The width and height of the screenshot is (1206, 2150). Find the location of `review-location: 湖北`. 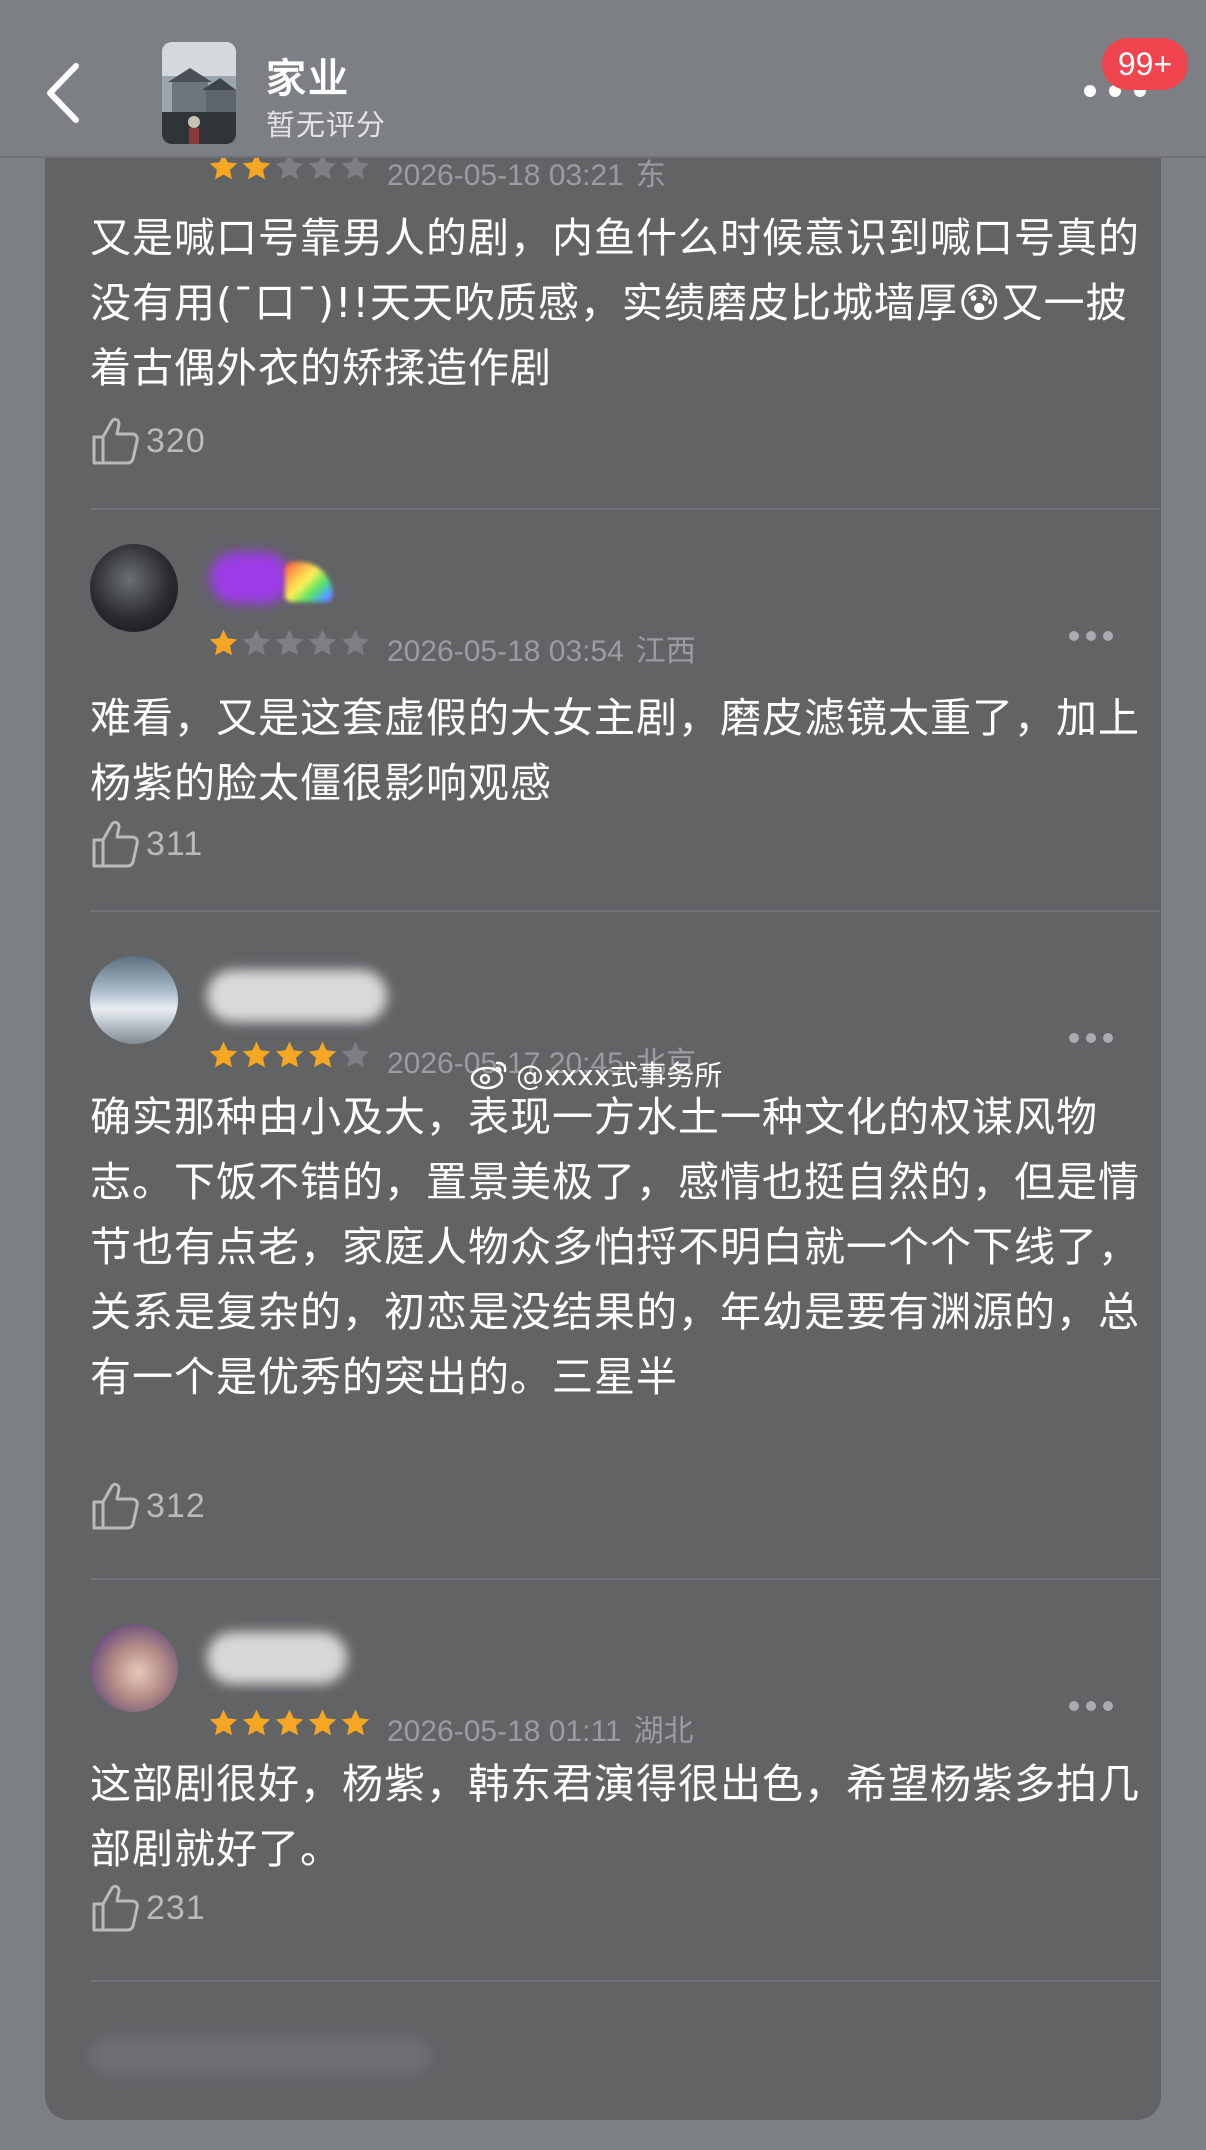

review-location: 湖北 is located at coordinates (663, 1731).